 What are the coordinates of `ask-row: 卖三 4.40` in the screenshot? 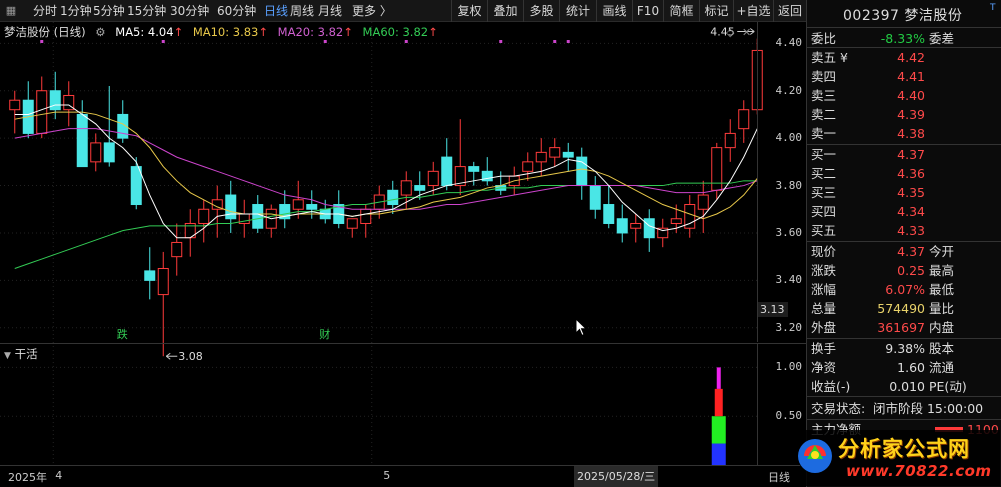 It's located at (904, 95).